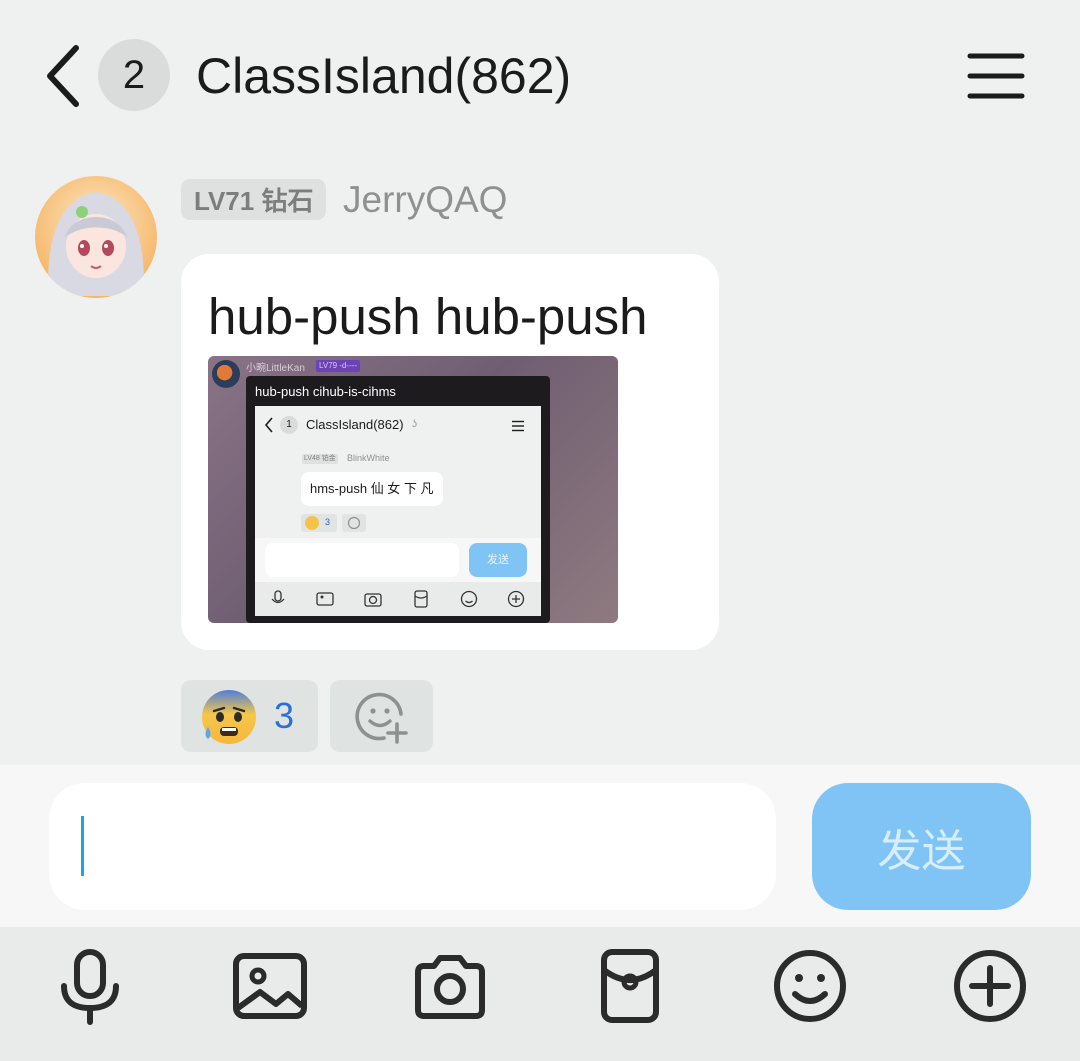  I want to click on nested-menu-icon, so click(518, 426).